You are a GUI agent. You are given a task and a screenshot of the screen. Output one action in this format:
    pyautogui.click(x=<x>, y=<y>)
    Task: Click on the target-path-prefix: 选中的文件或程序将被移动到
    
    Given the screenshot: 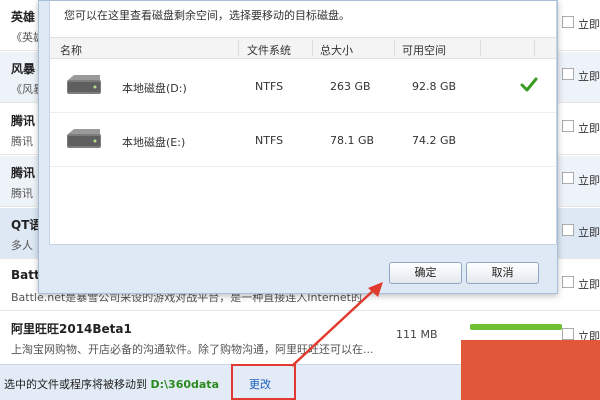 What is the action you would take?
    pyautogui.click(x=75, y=384)
    